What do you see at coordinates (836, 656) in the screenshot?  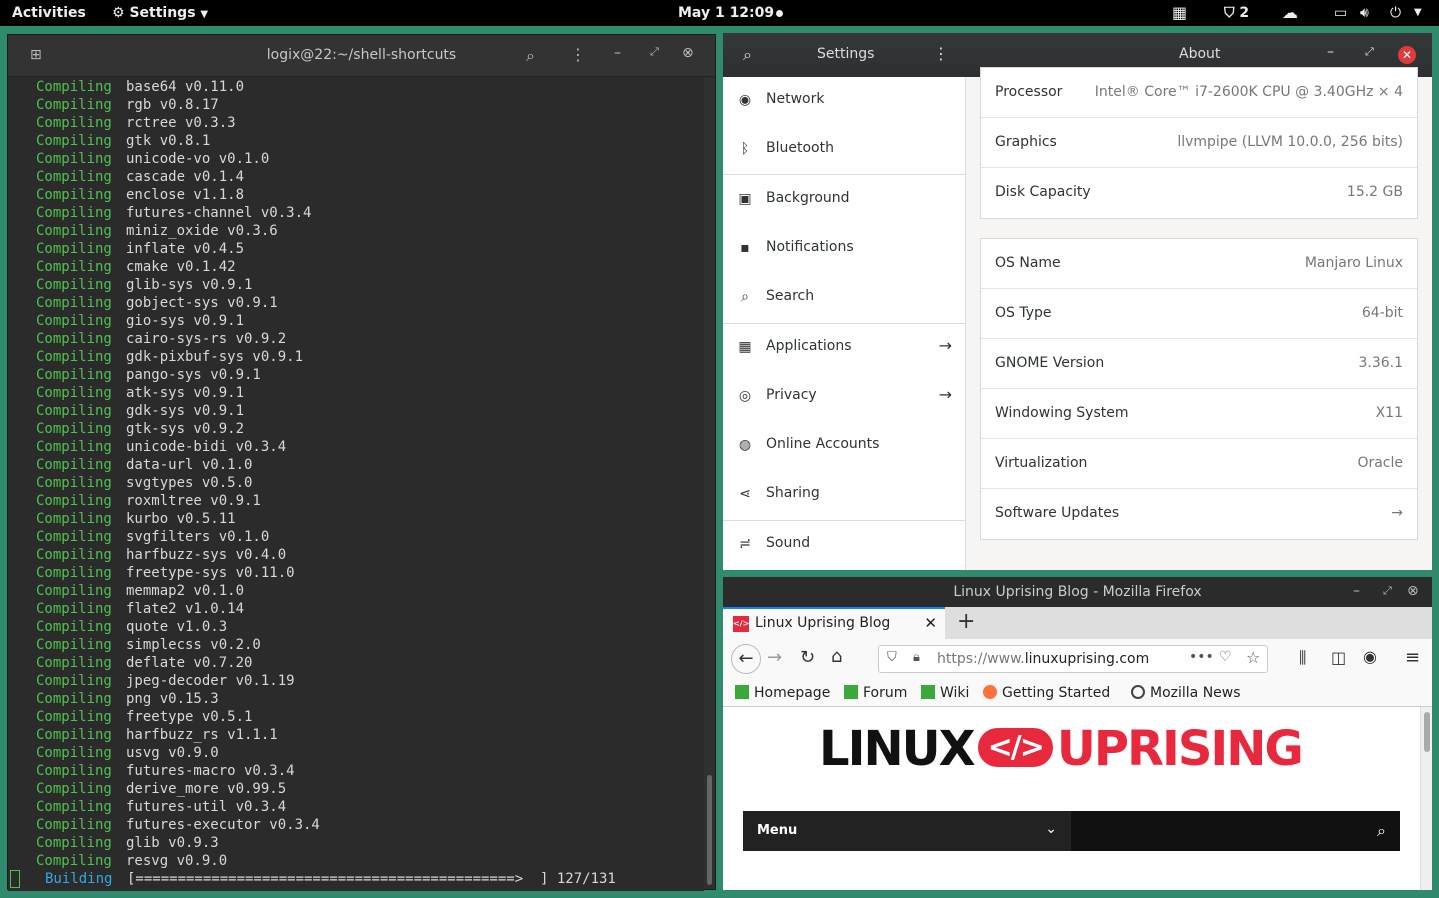 I see `home-icon: ⌂` at bounding box center [836, 656].